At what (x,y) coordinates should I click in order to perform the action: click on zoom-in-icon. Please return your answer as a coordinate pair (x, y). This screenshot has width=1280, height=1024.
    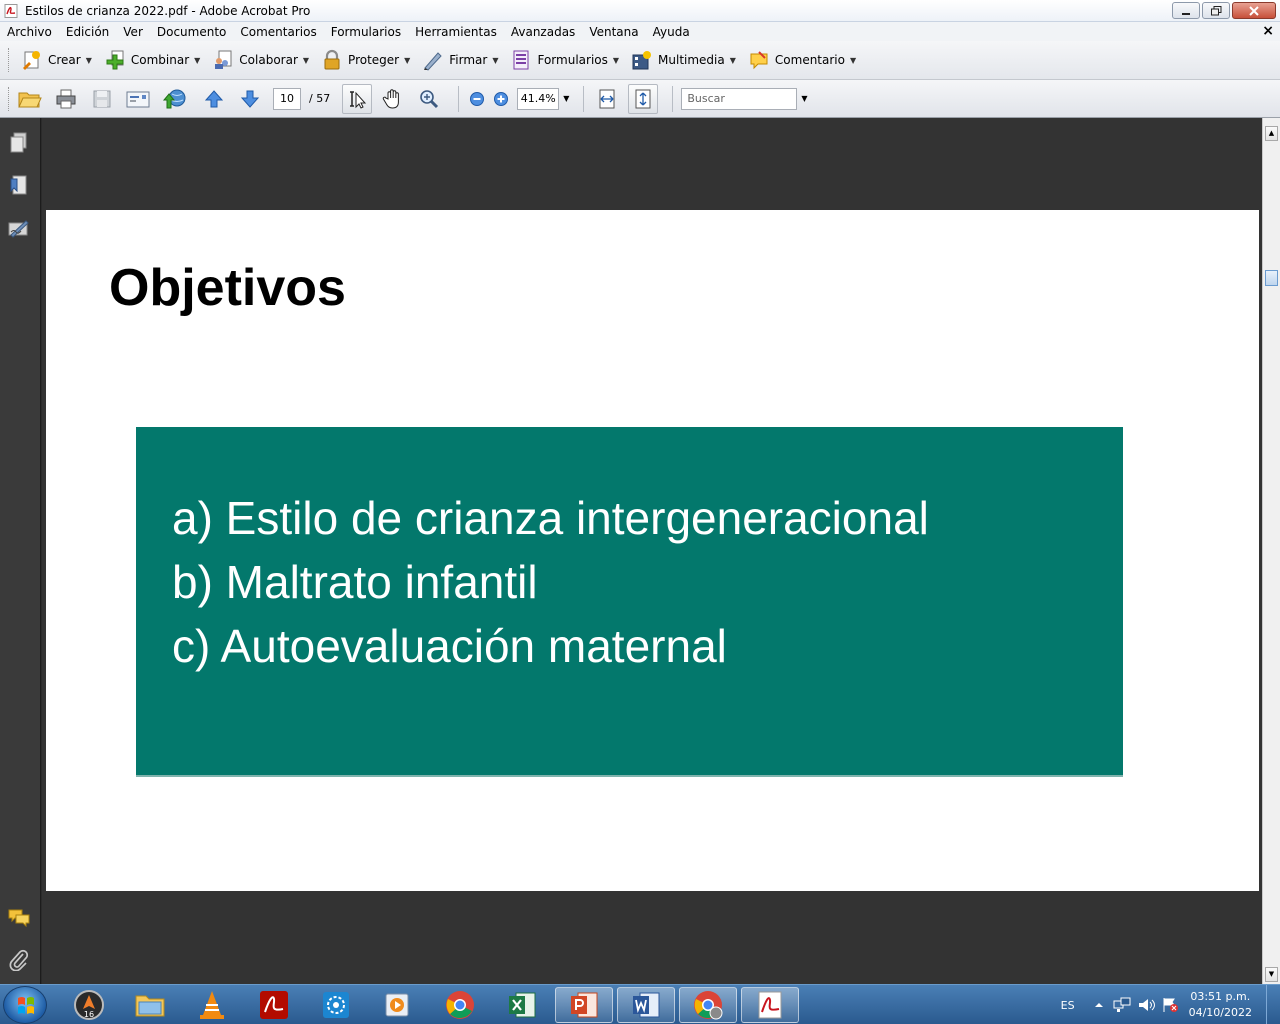
    Looking at the image, I should click on (501, 98).